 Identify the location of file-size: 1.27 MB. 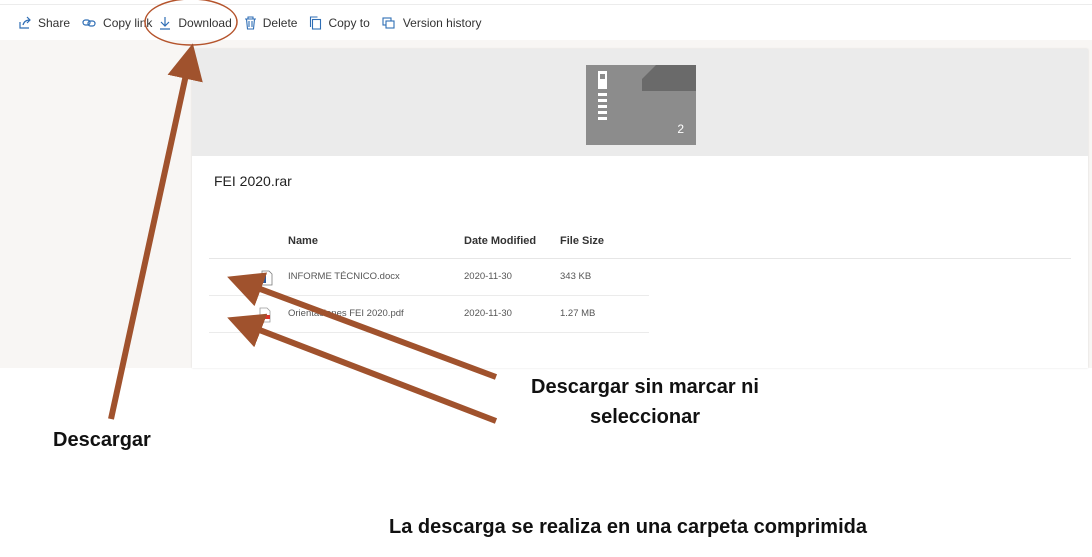
(578, 313).